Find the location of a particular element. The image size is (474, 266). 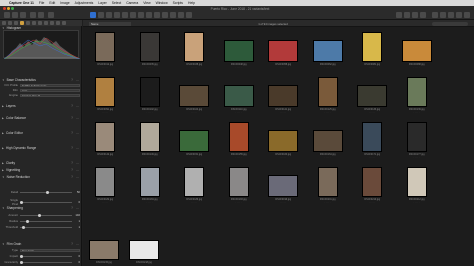

grain-granularity-value: 0 is located at coordinates (76, 262).